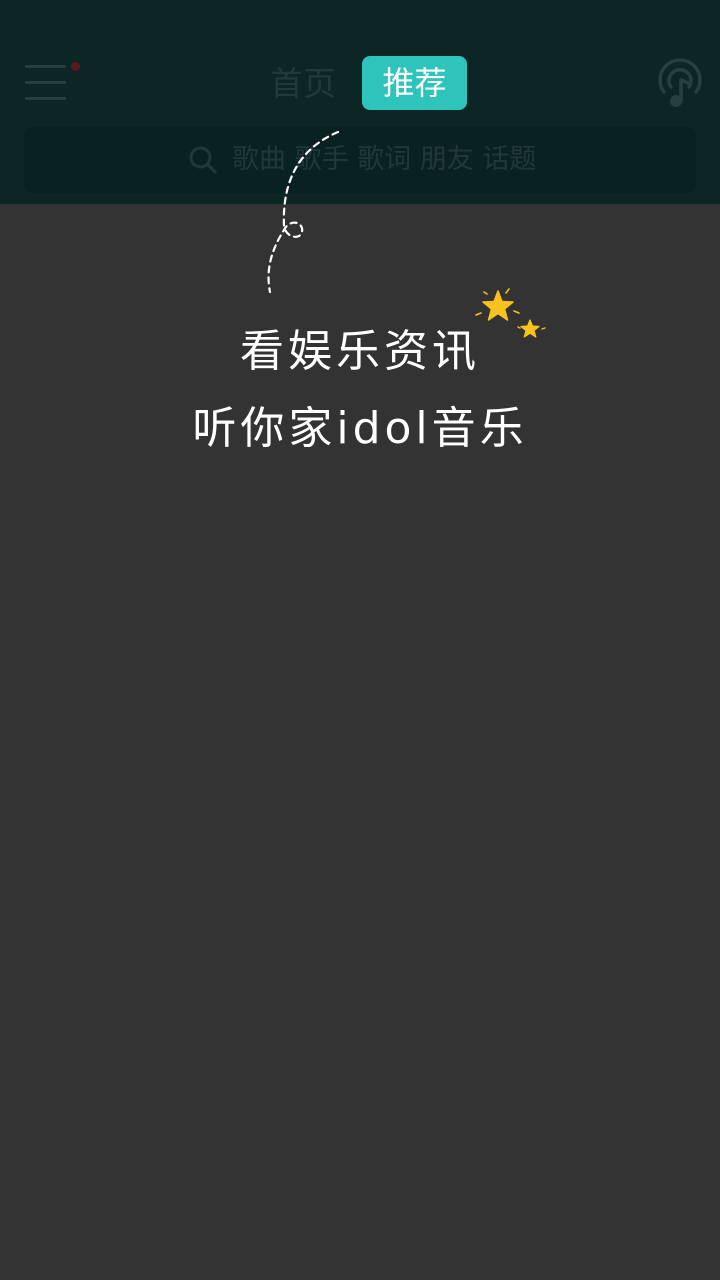 This screenshot has width=720, height=1280. I want to click on guide-text-line2: 听你家idol音乐, so click(360, 428).